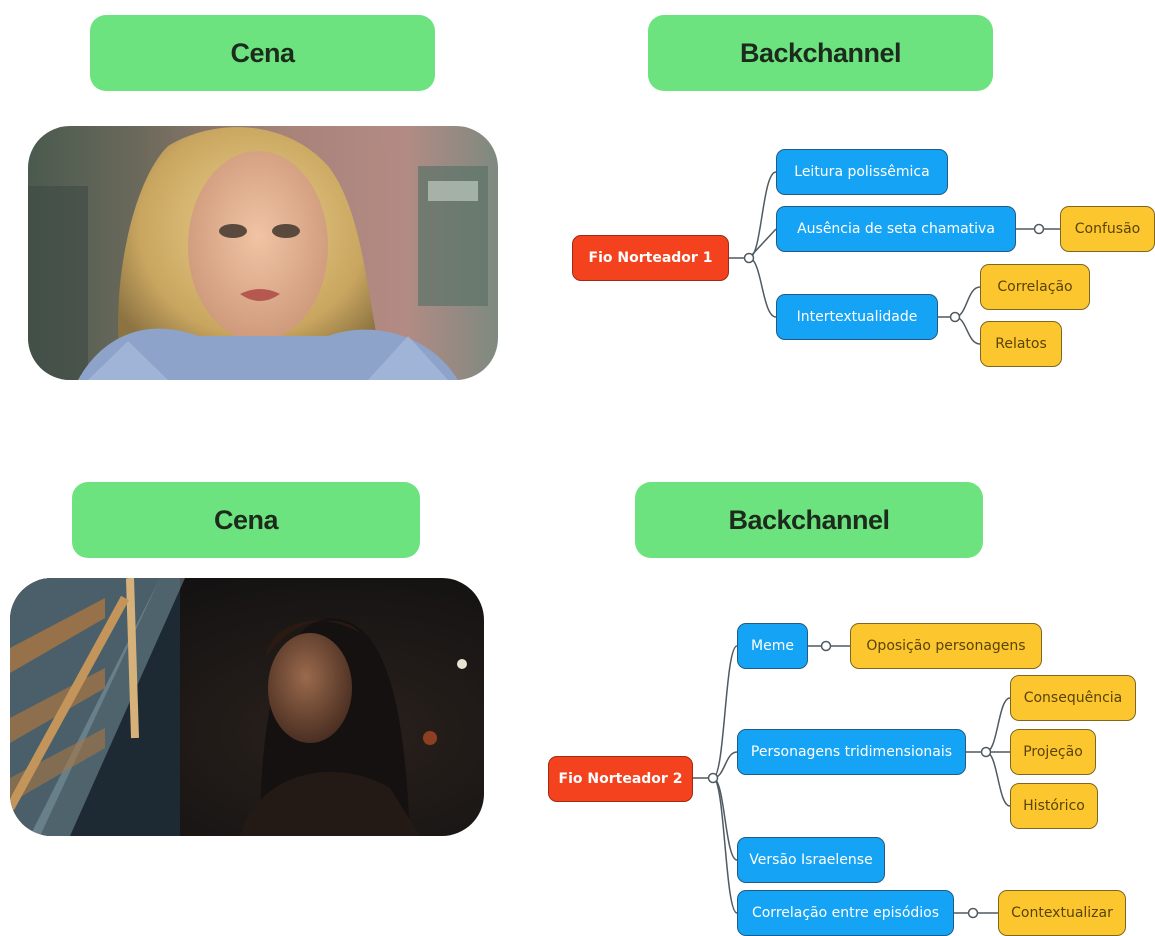 The image size is (1155, 936). Describe the element at coordinates (1062, 913) in the screenshot. I see `leaf-contextualizar: Contextualizar` at that location.